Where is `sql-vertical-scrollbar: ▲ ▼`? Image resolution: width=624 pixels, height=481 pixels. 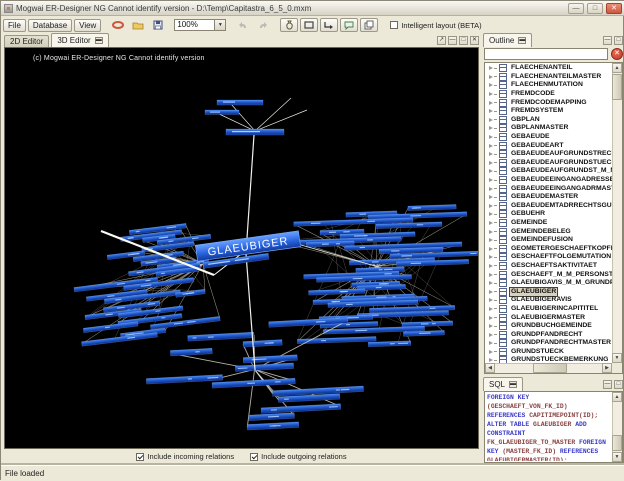
sql-vertical-scrollbar: ▲ ▼ is located at coordinates (617, 427).